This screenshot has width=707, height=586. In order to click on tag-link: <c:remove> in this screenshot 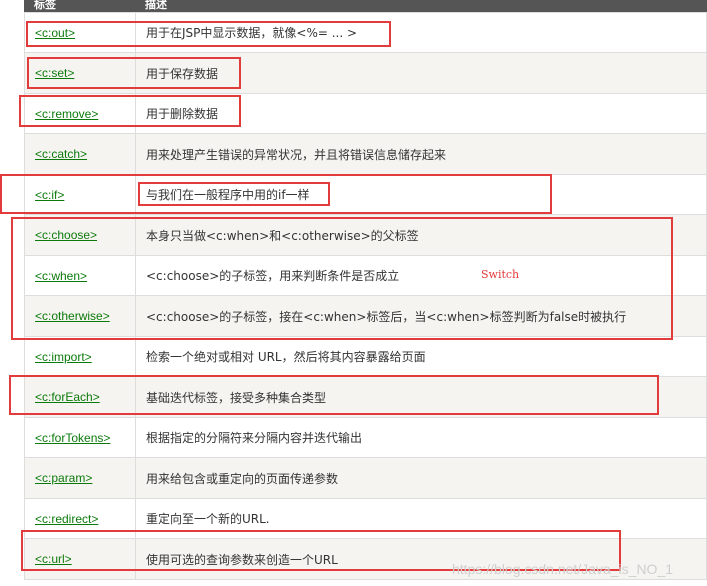, I will do `click(66, 114)`.